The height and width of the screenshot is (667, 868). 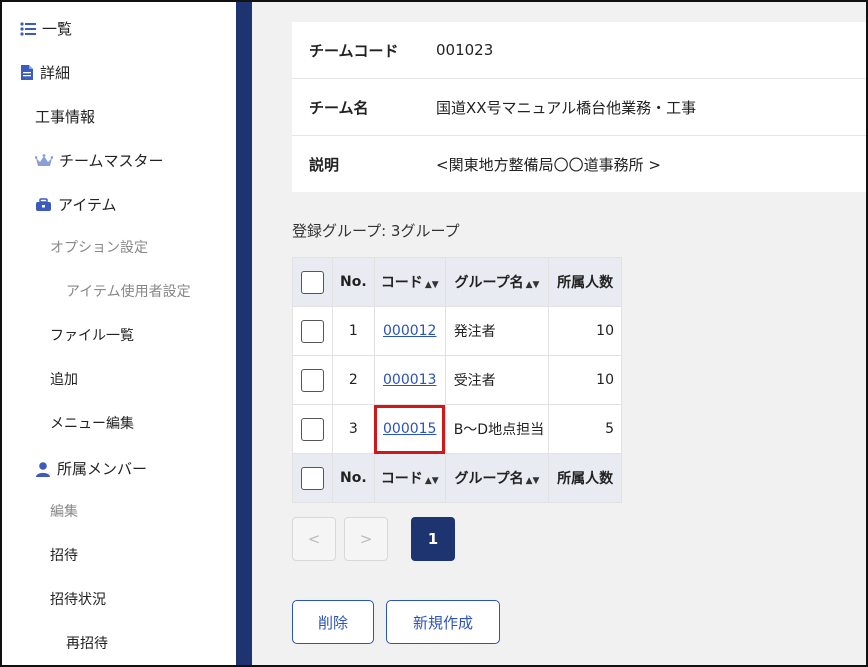 What do you see at coordinates (244, 333) in the screenshot?
I see `sidebar-divider` at bounding box center [244, 333].